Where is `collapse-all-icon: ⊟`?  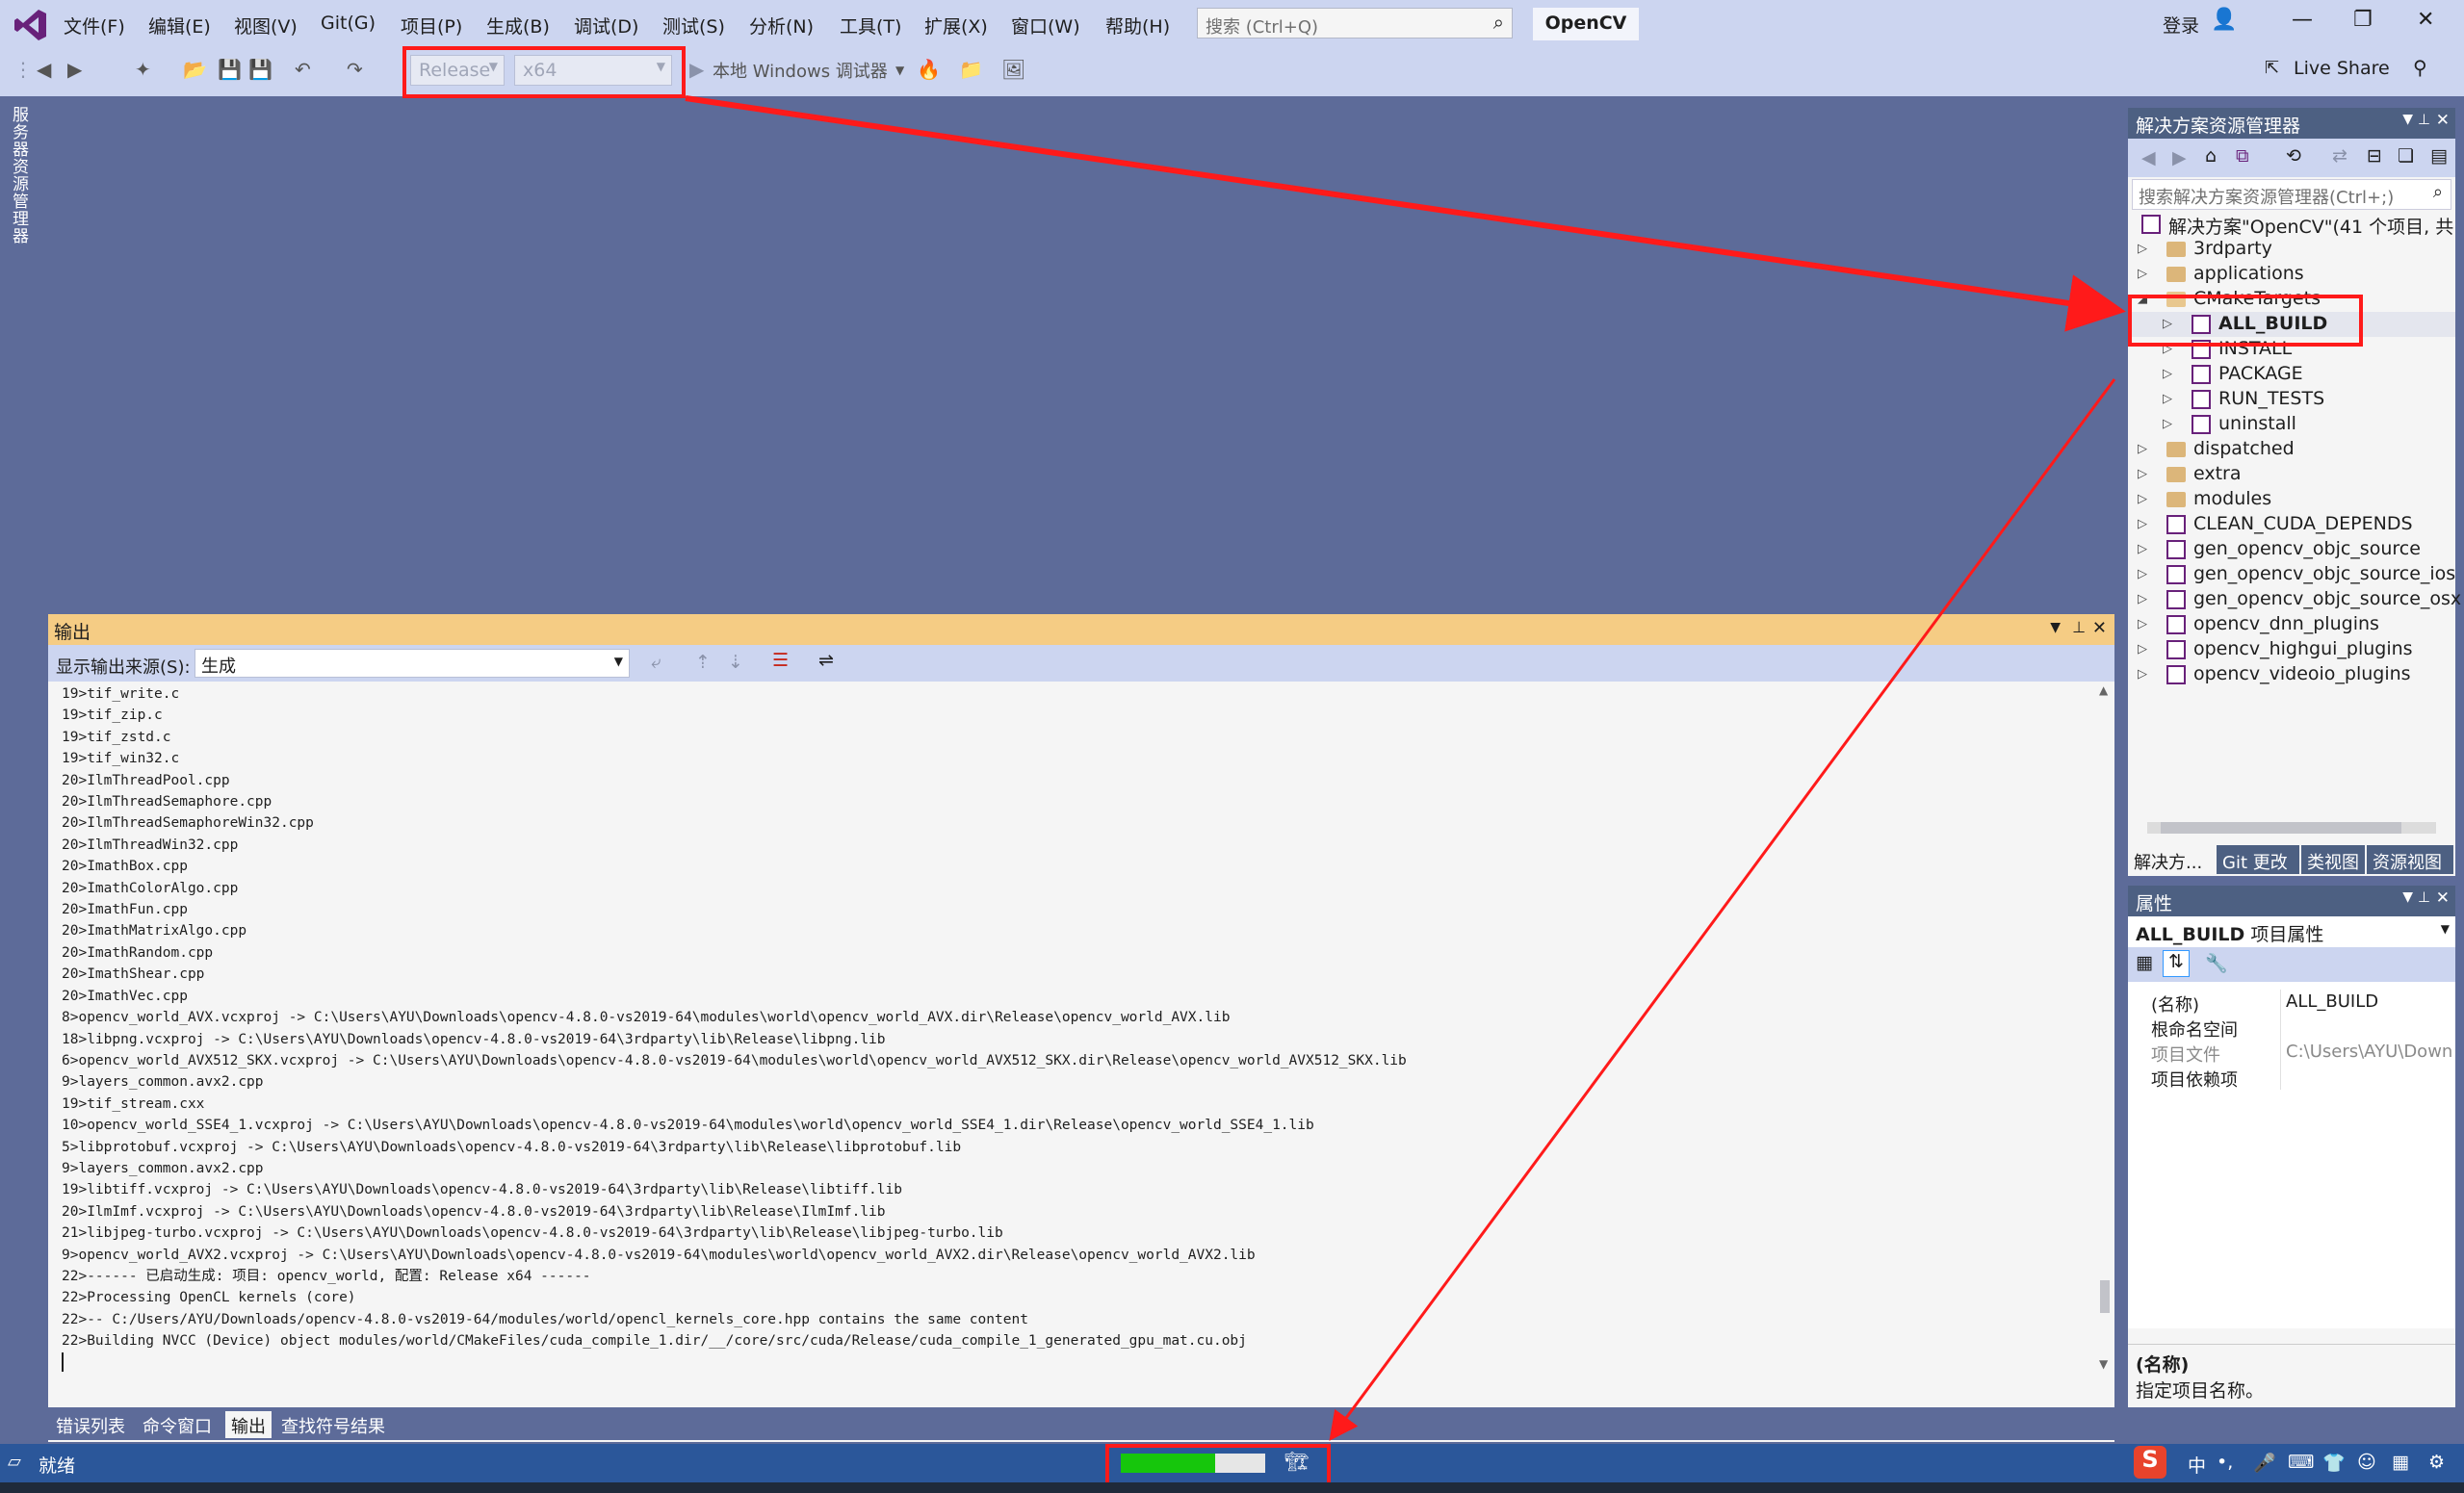
collapse-all-icon: ⊟ is located at coordinates (2374, 156).